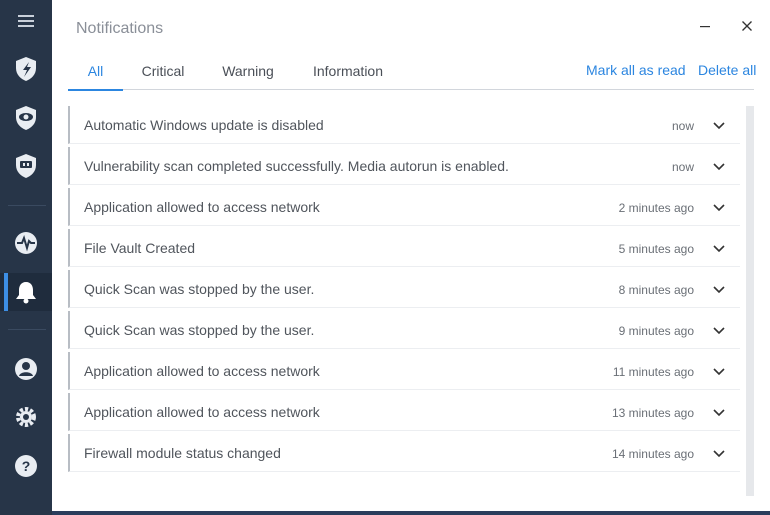  I want to click on close-button, so click(747, 26).